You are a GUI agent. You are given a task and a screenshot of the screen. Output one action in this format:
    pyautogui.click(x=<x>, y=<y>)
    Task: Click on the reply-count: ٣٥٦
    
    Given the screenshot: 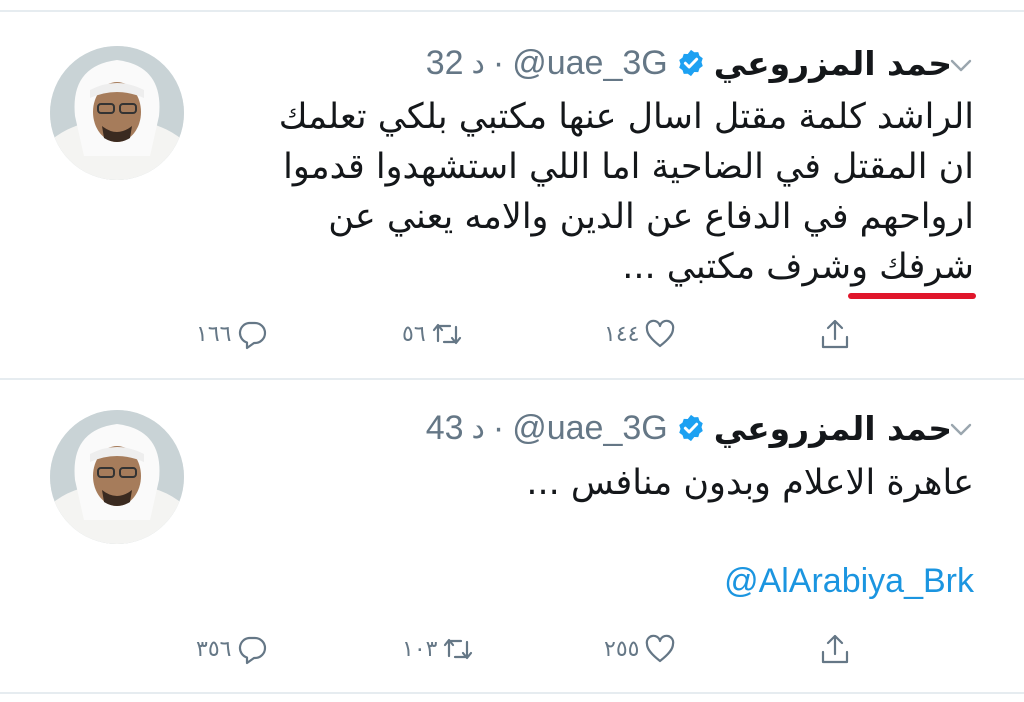 What is the action you would take?
    pyautogui.click(x=214, y=649)
    